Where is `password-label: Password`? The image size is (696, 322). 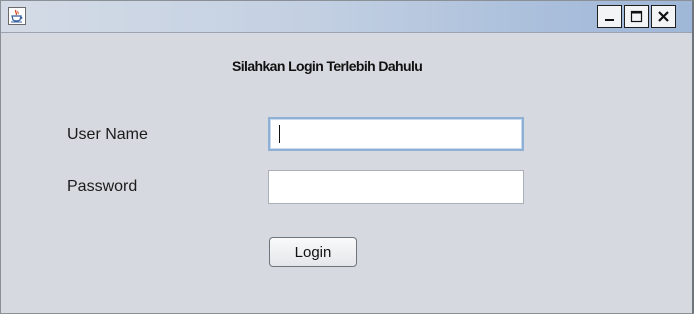 password-label: Password is located at coordinates (102, 186).